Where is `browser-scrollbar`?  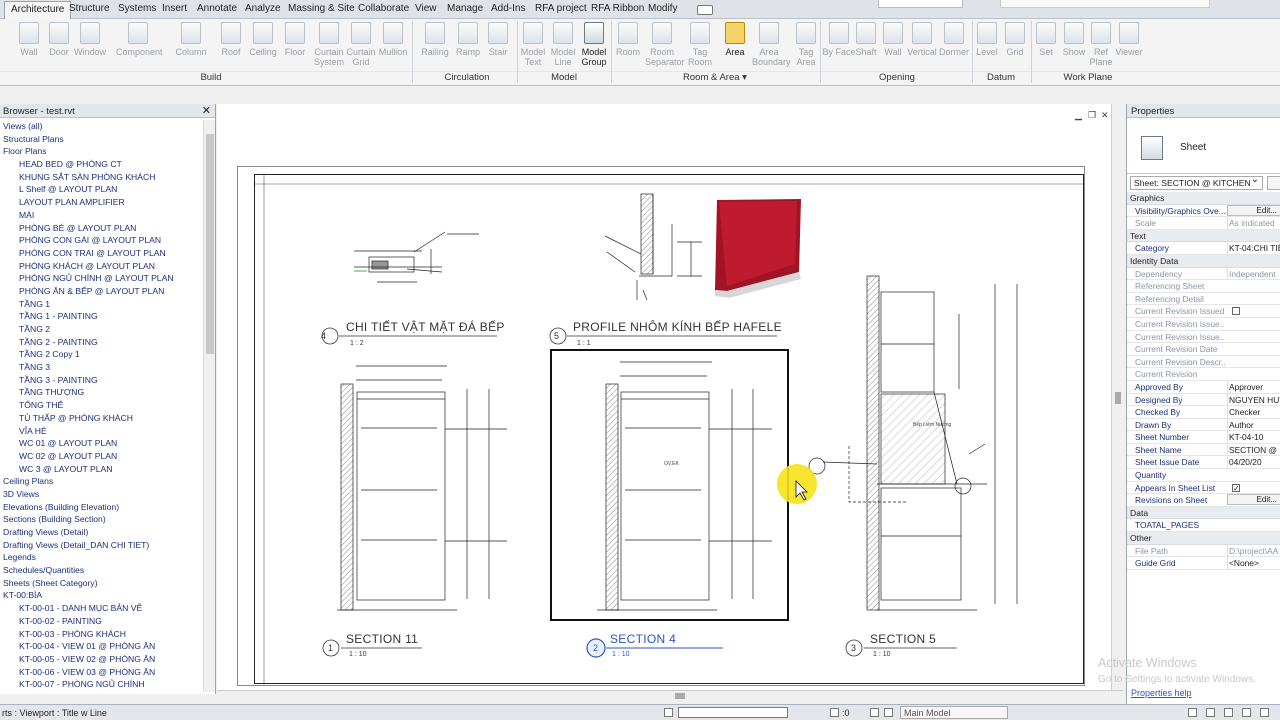
browser-scrollbar is located at coordinates (209, 406).